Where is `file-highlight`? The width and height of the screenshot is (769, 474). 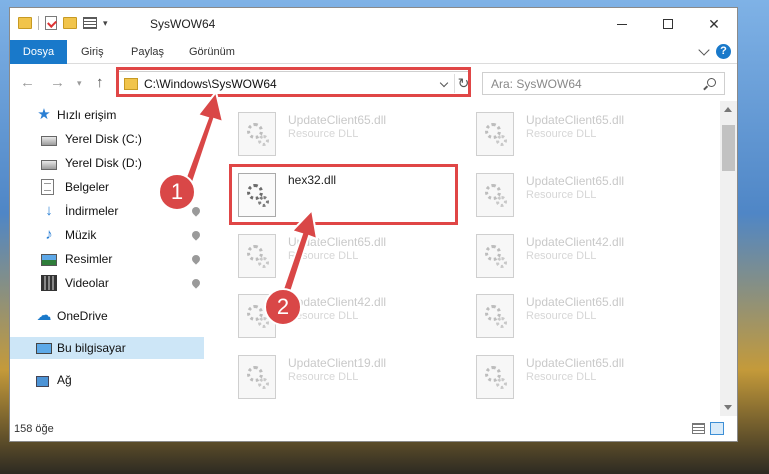 file-highlight is located at coordinates (343, 194).